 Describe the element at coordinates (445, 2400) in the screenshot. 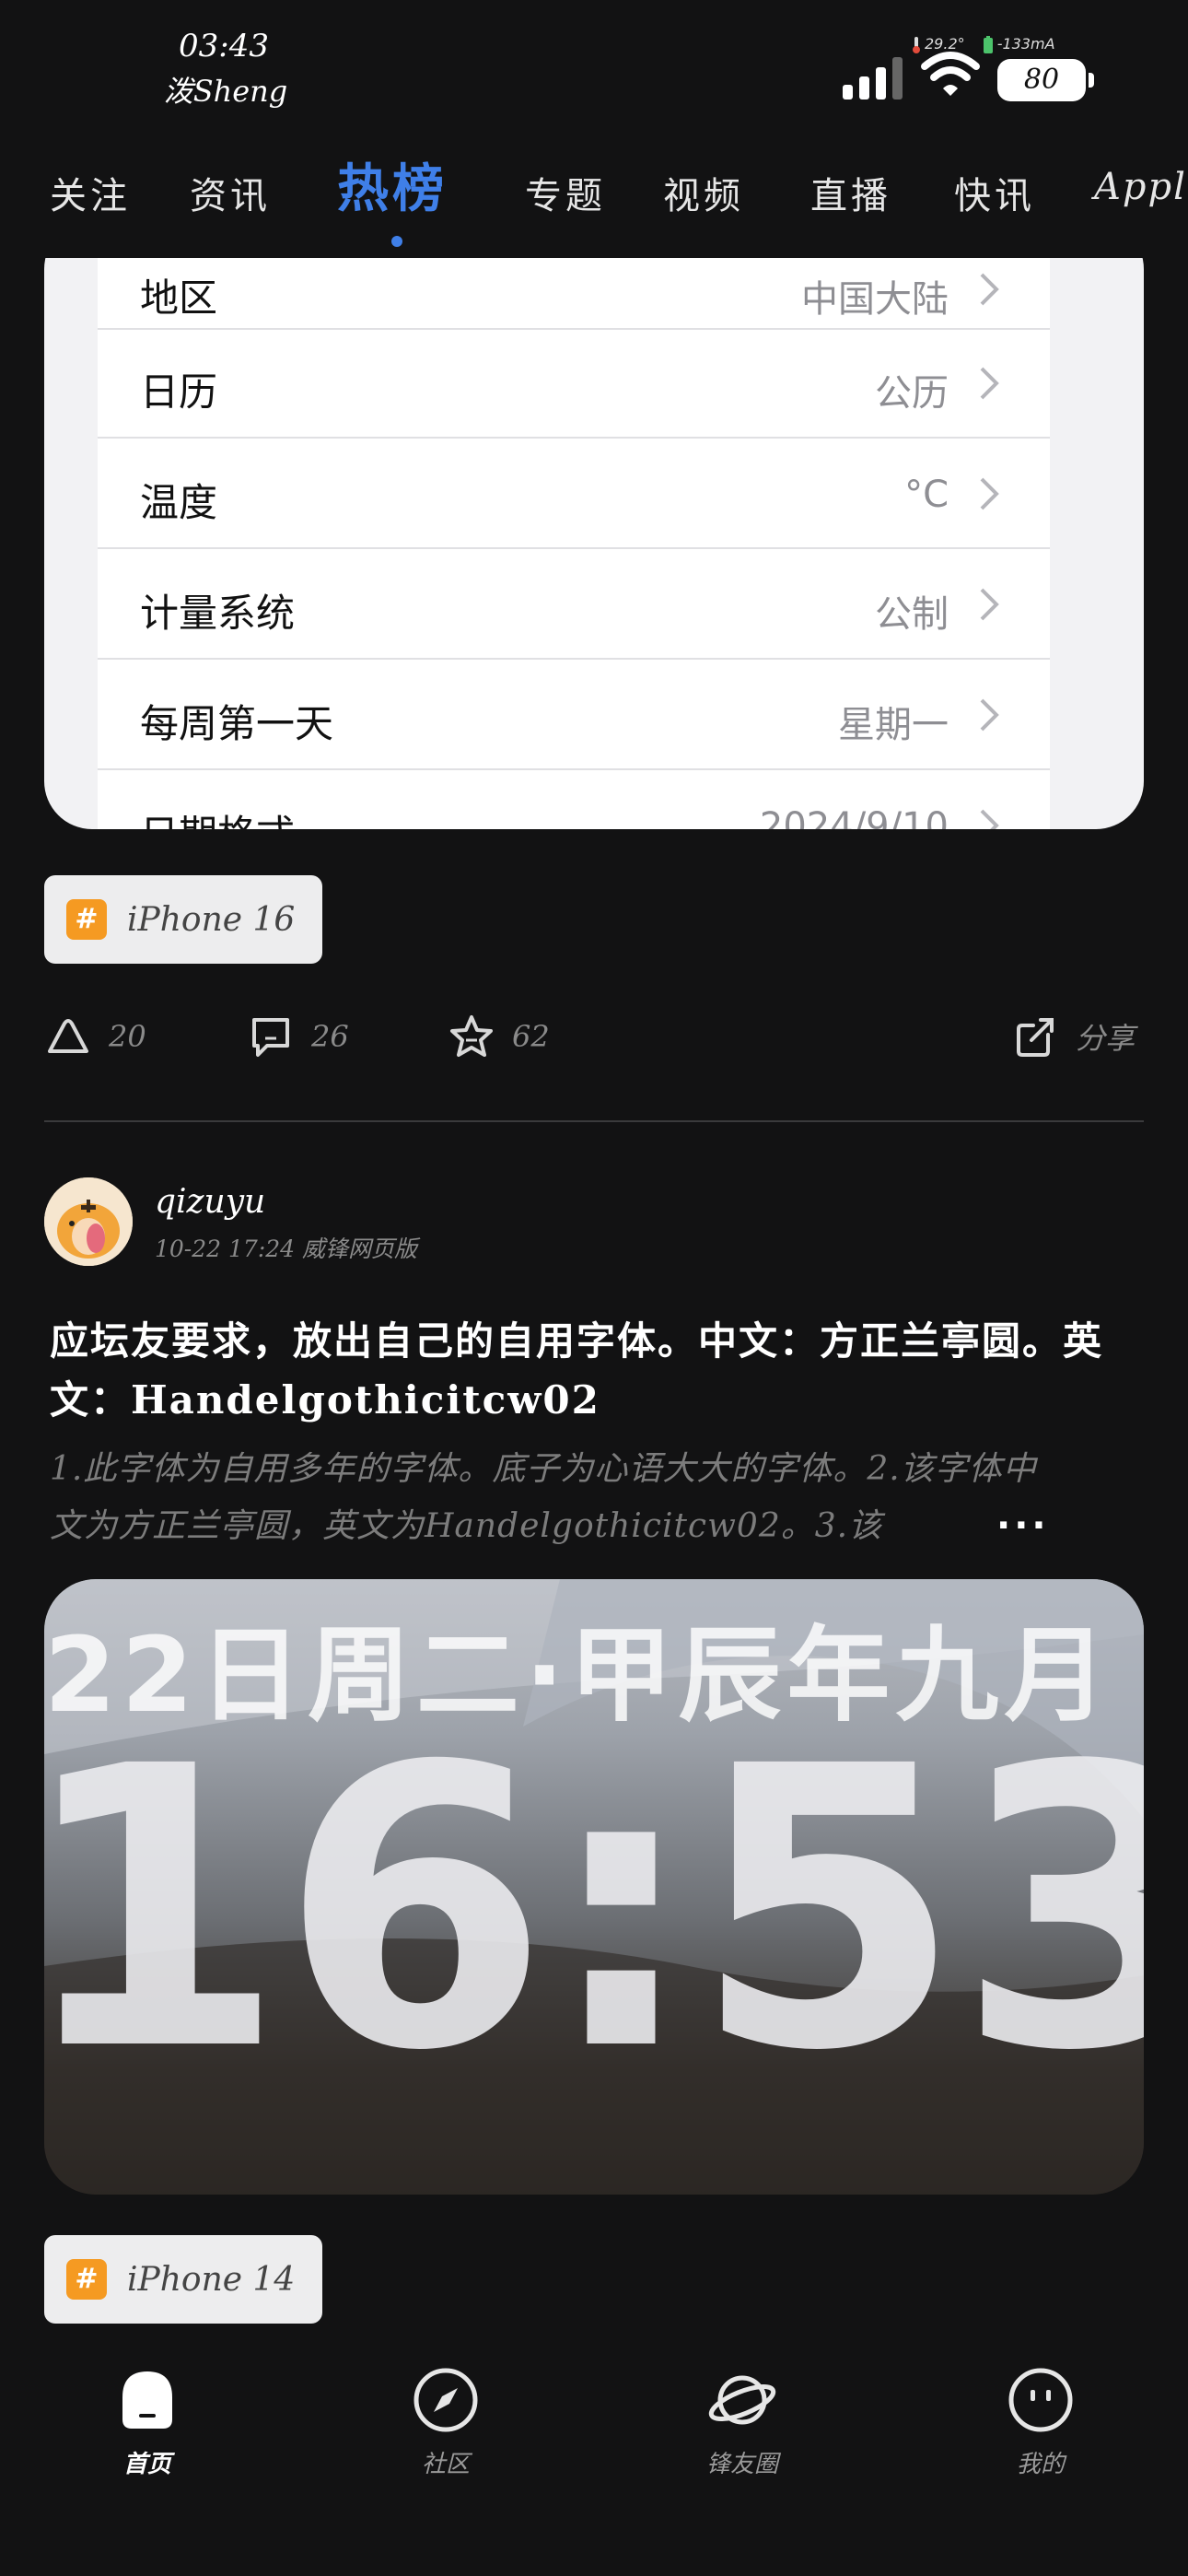

I see `compass-icon` at that location.